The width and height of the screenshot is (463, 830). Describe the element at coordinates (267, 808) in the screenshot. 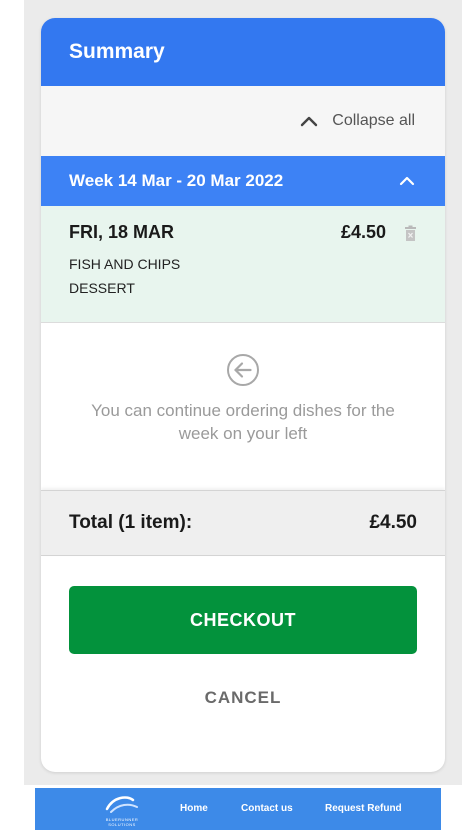

I see `footer-link-contact: Contact us` at that location.